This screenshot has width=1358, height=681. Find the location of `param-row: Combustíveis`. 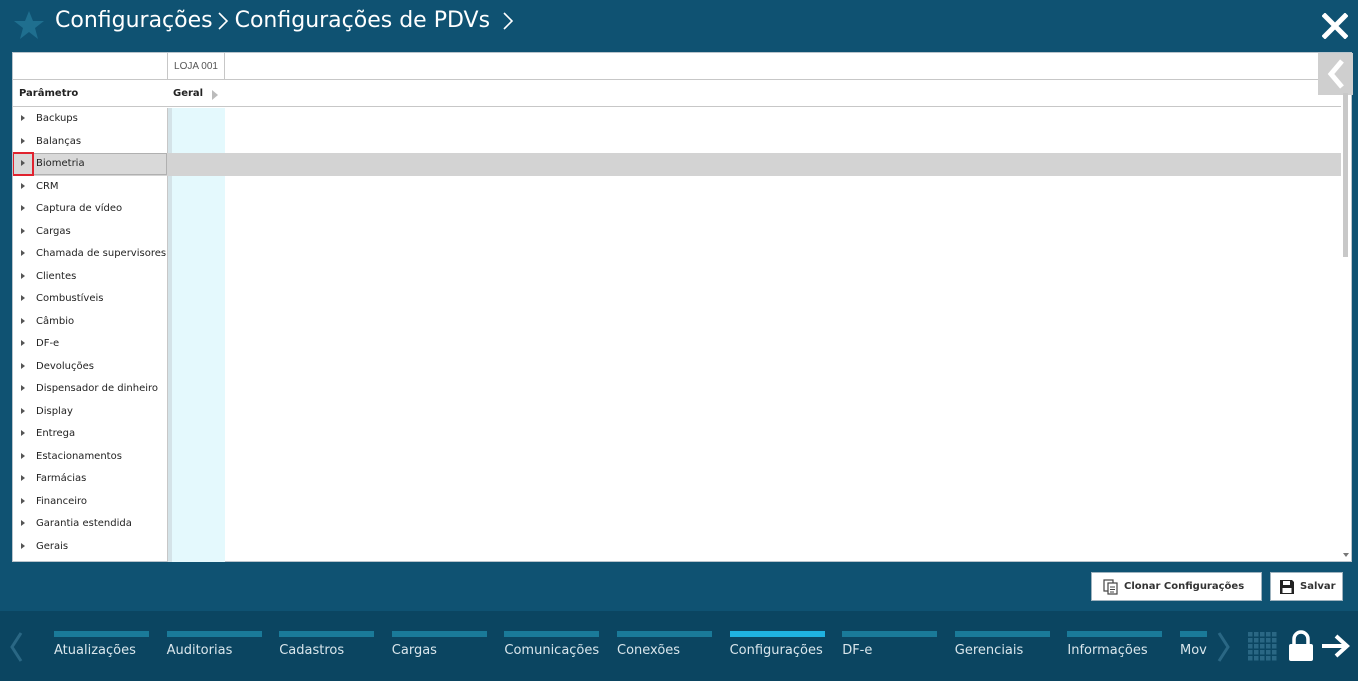

param-row: Combustíveis is located at coordinates (677, 299).